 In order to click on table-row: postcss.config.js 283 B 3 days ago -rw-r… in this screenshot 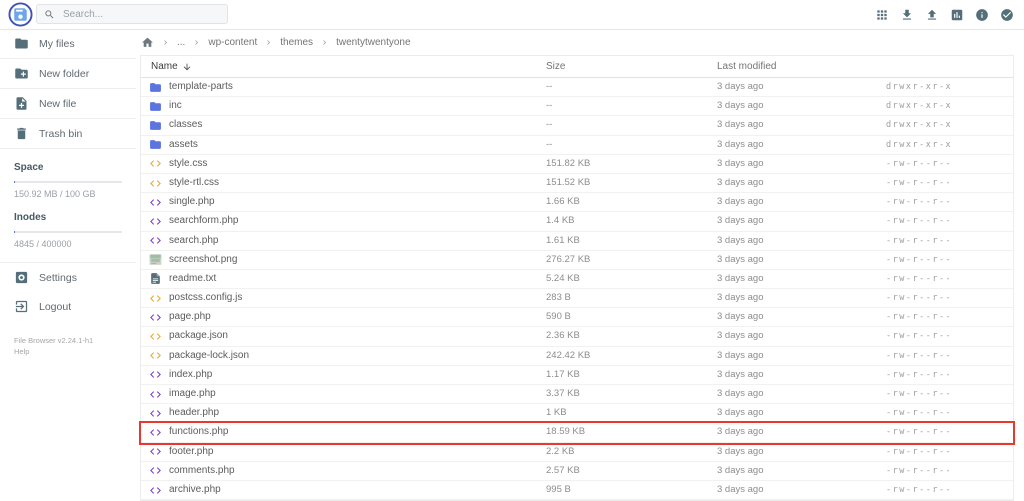, I will do `click(577, 299)`.